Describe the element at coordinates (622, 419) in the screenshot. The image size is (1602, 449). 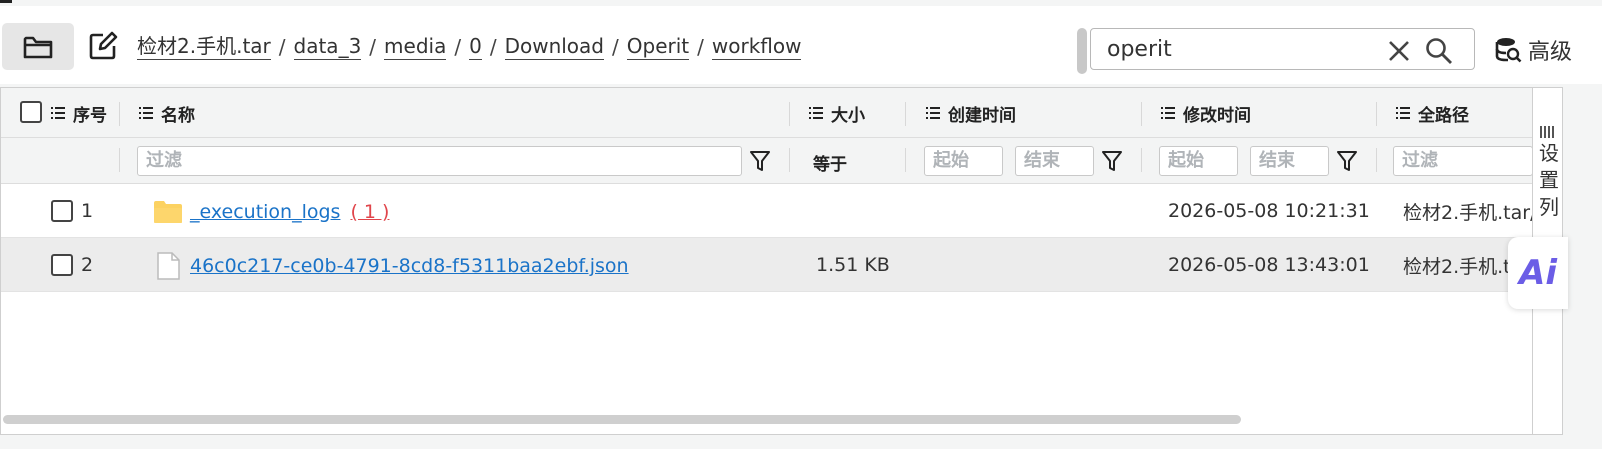
I see `horizontal-scrollbar` at that location.